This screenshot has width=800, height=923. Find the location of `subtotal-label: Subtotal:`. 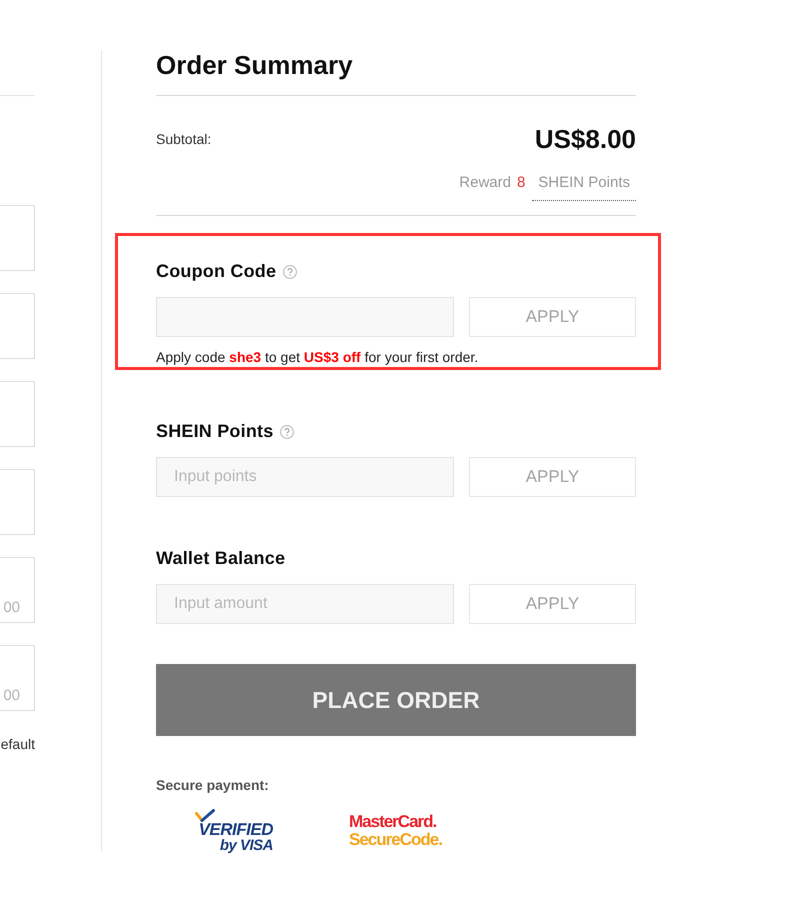

subtotal-label: Subtotal: is located at coordinates (184, 139).